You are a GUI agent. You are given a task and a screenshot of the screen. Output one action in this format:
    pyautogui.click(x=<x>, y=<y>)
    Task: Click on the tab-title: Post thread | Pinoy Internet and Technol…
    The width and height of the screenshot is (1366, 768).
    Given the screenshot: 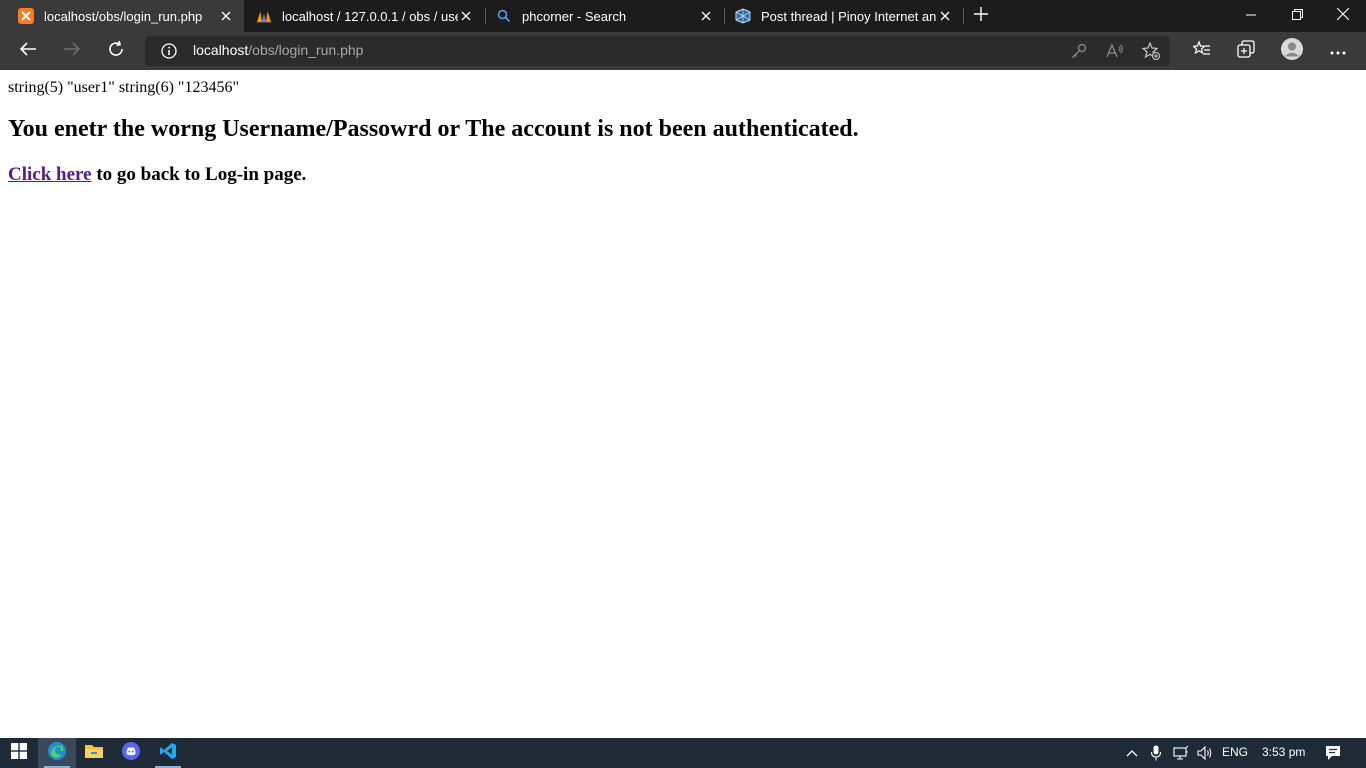 What is the action you would take?
    pyautogui.click(x=849, y=16)
    